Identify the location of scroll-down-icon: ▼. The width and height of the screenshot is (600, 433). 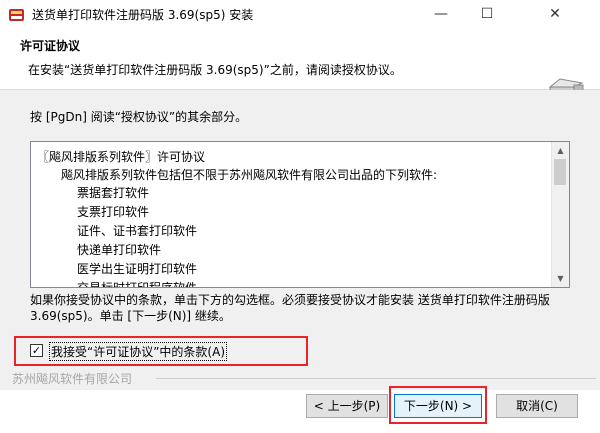
(560, 278).